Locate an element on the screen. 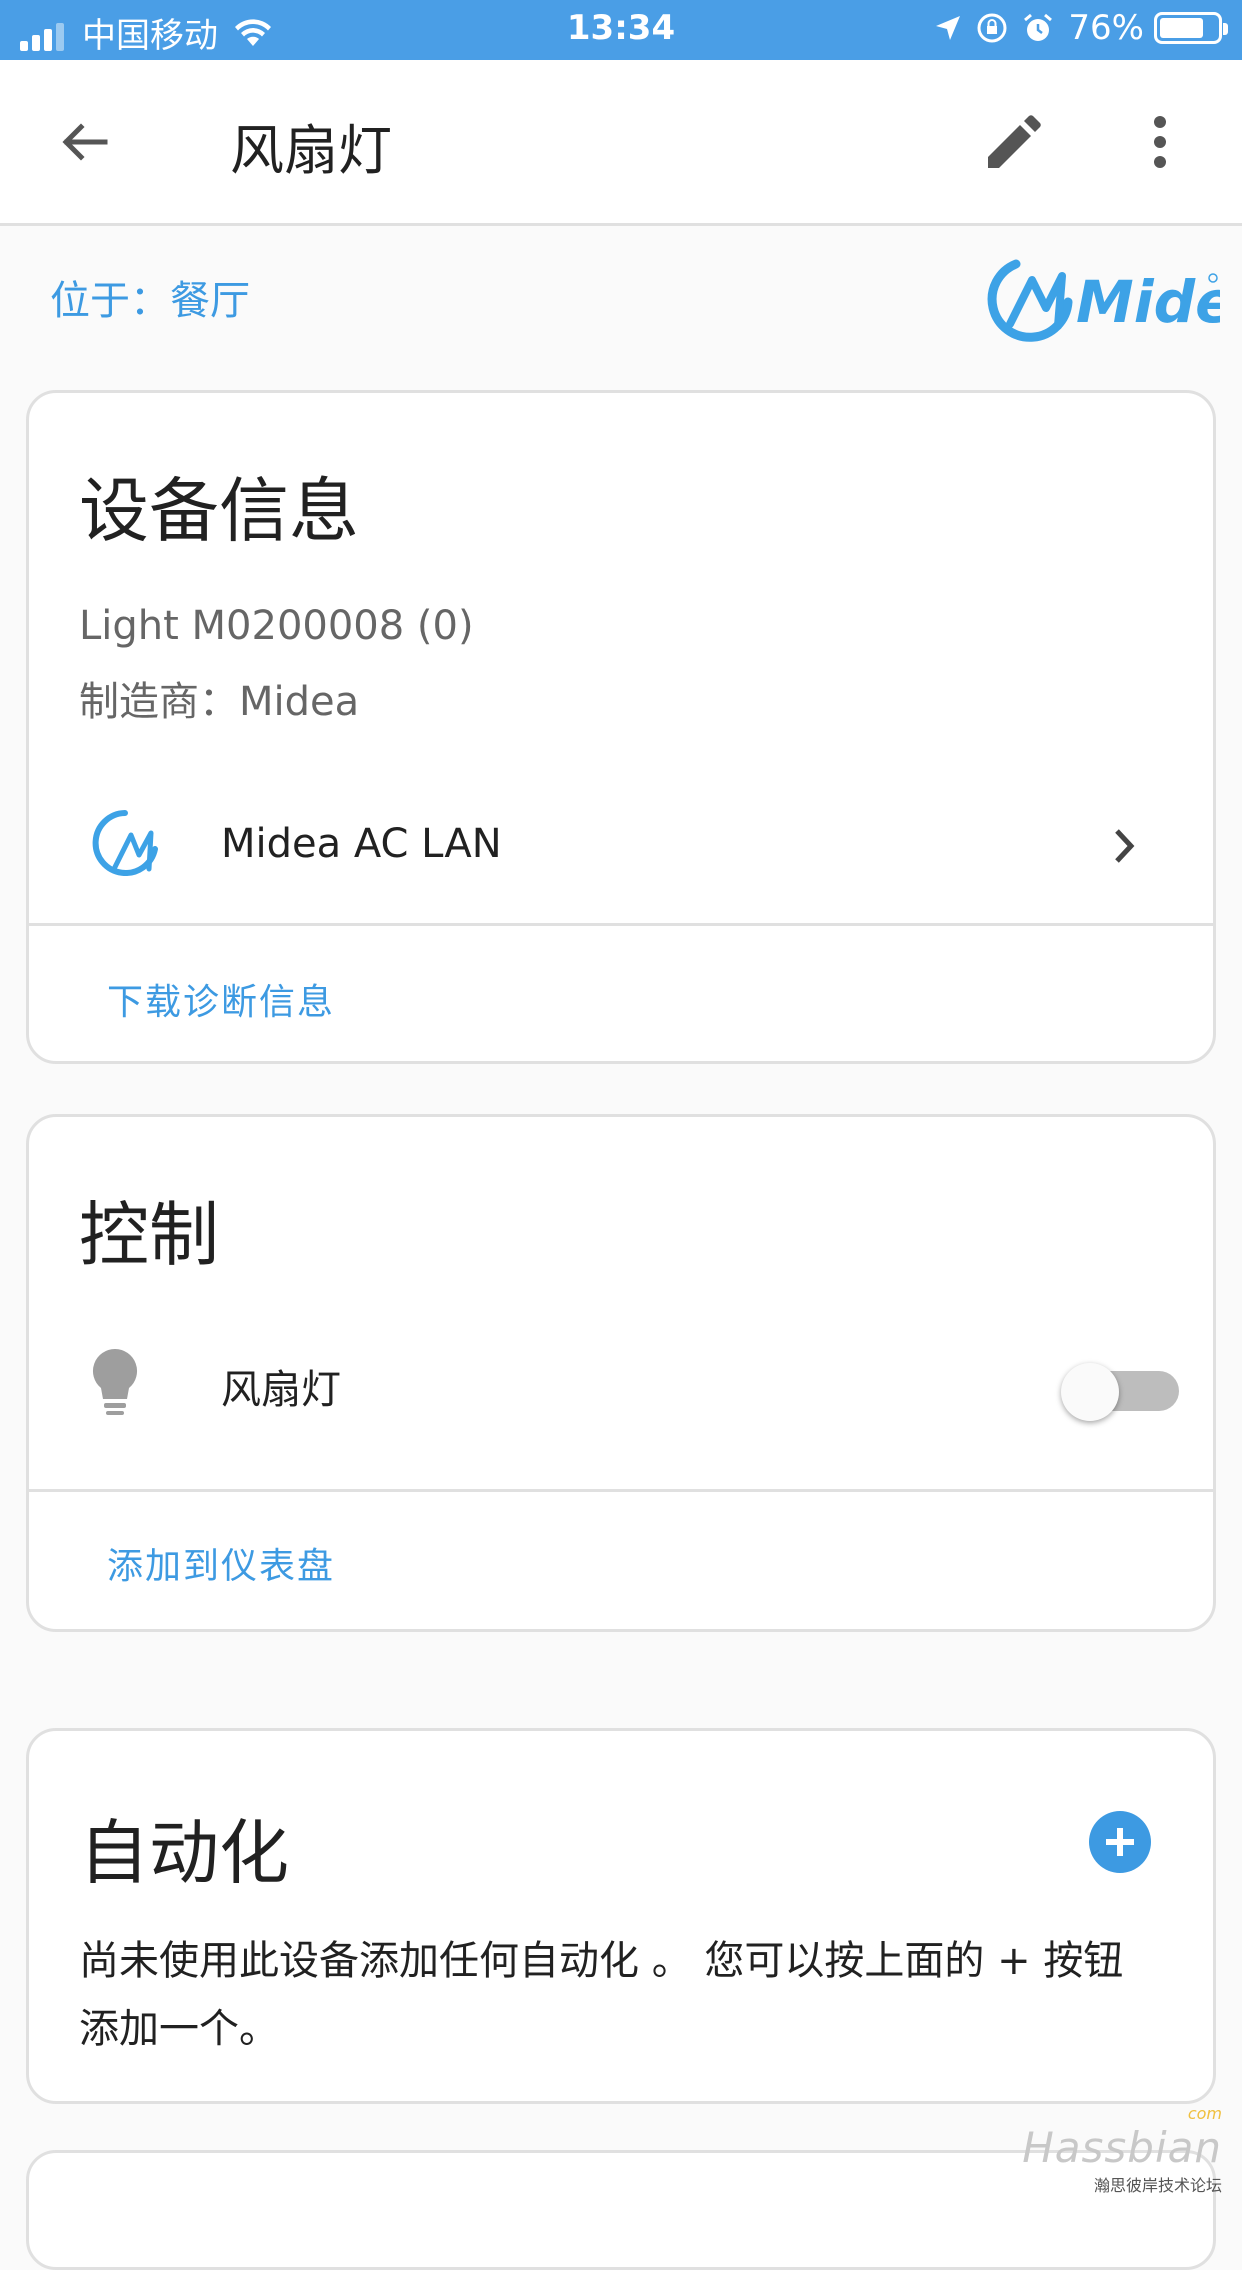 This screenshot has height=2270, width=1242. light-toggle-switch is located at coordinates (1113, 1388).